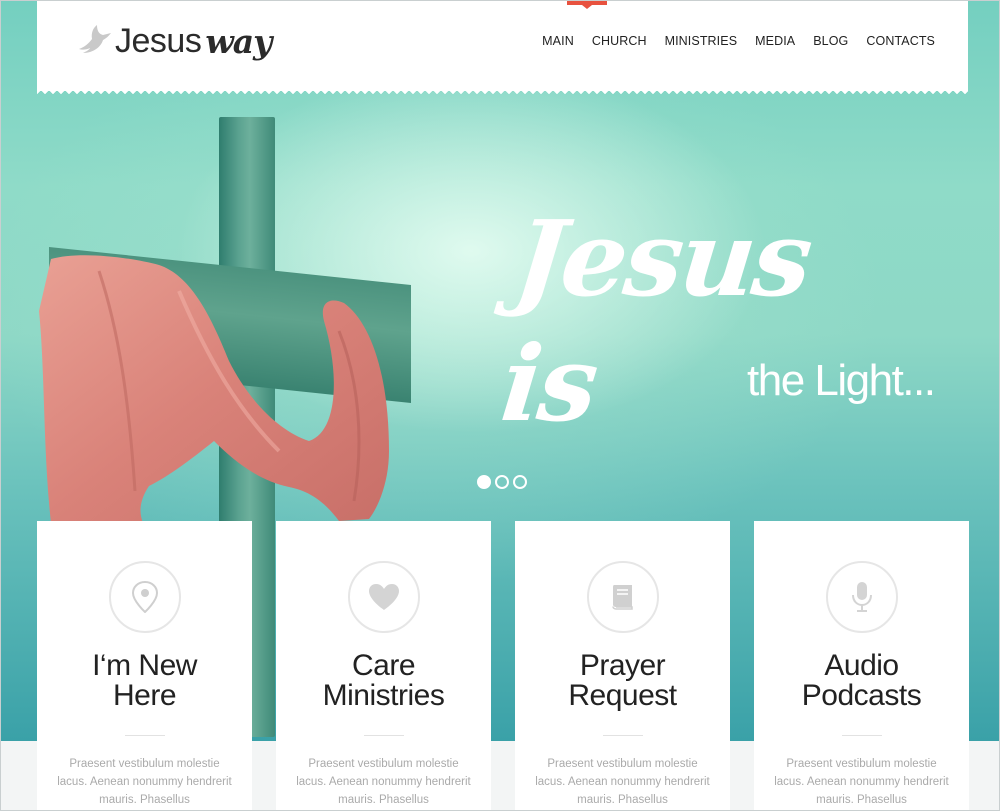 Image resolution: width=1000 pixels, height=811 pixels. What do you see at coordinates (656, 321) in the screenshot?
I see `hero-title: Jesus is` at bounding box center [656, 321].